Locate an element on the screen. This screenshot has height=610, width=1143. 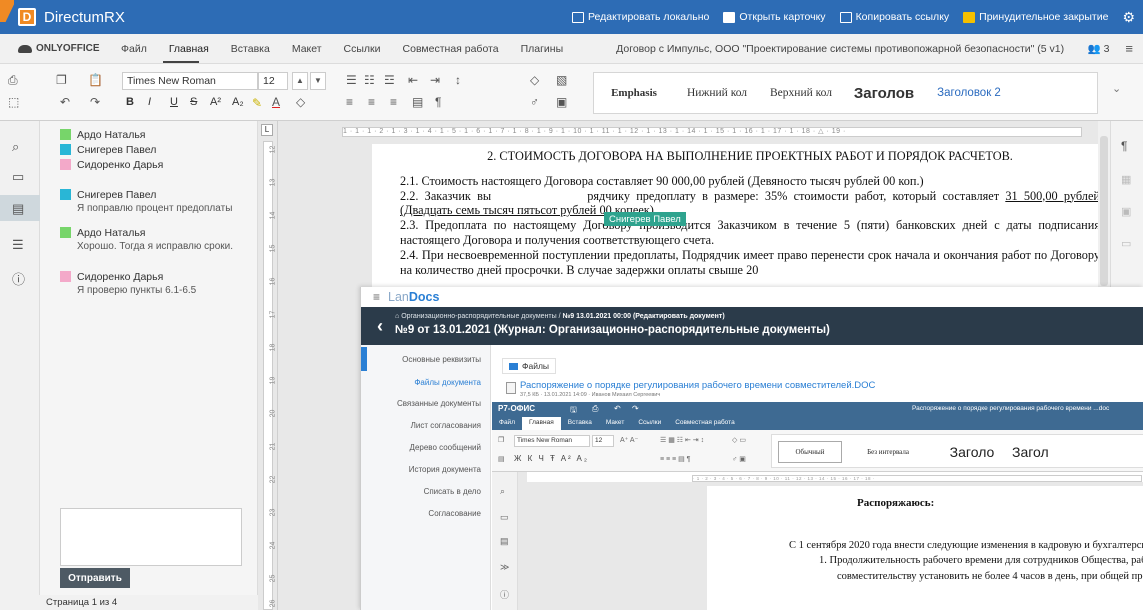
italic-button: I is located at coordinates (149, 102).